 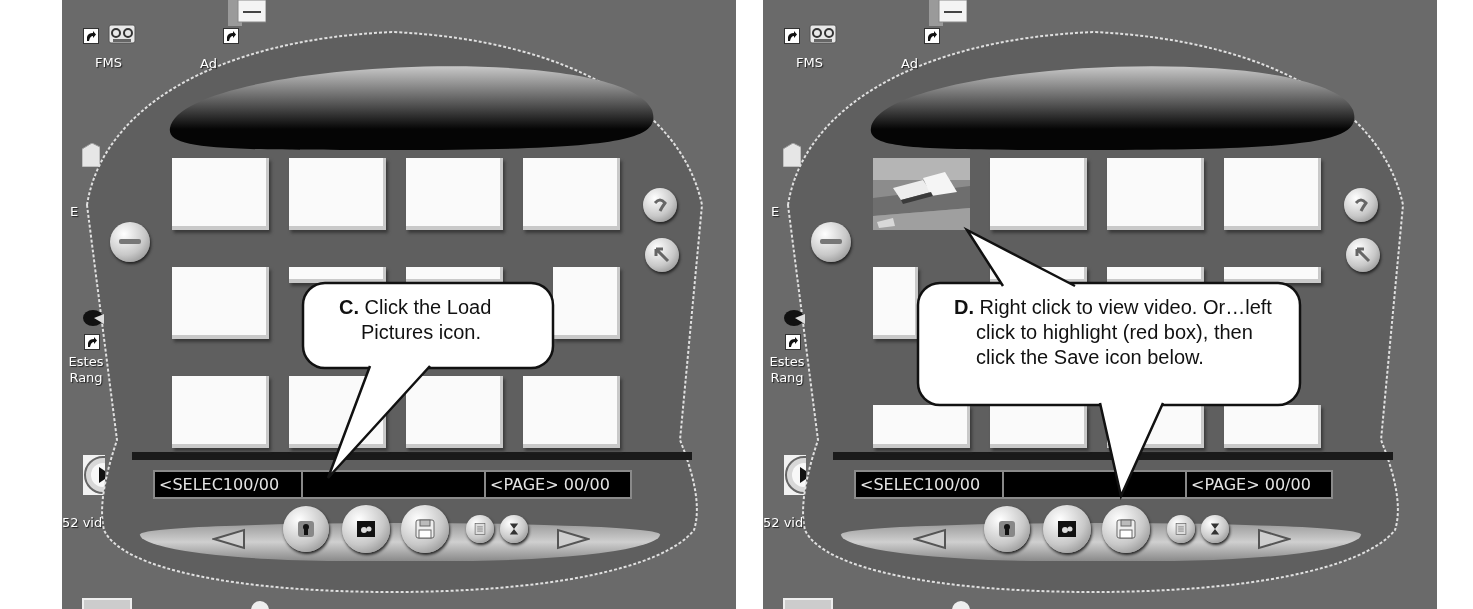 What do you see at coordinates (416, 320) in the screenshot?
I see `callout-text: C. Click the Load Pictures icon.` at bounding box center [416, 320].